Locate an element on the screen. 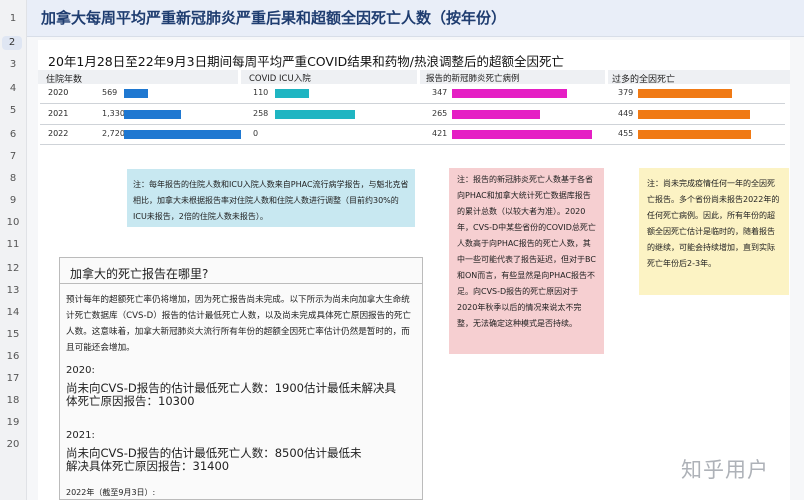 The height and width of the screenshot is (500, 804). line-number: 12 is located at coordinates (13, 269).